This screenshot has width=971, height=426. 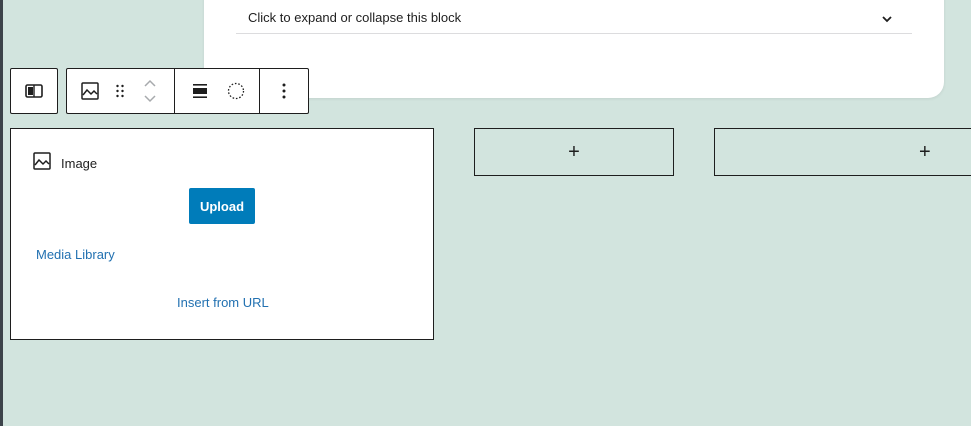 I want to click on more-options-icon, so click(x=284, y=91).